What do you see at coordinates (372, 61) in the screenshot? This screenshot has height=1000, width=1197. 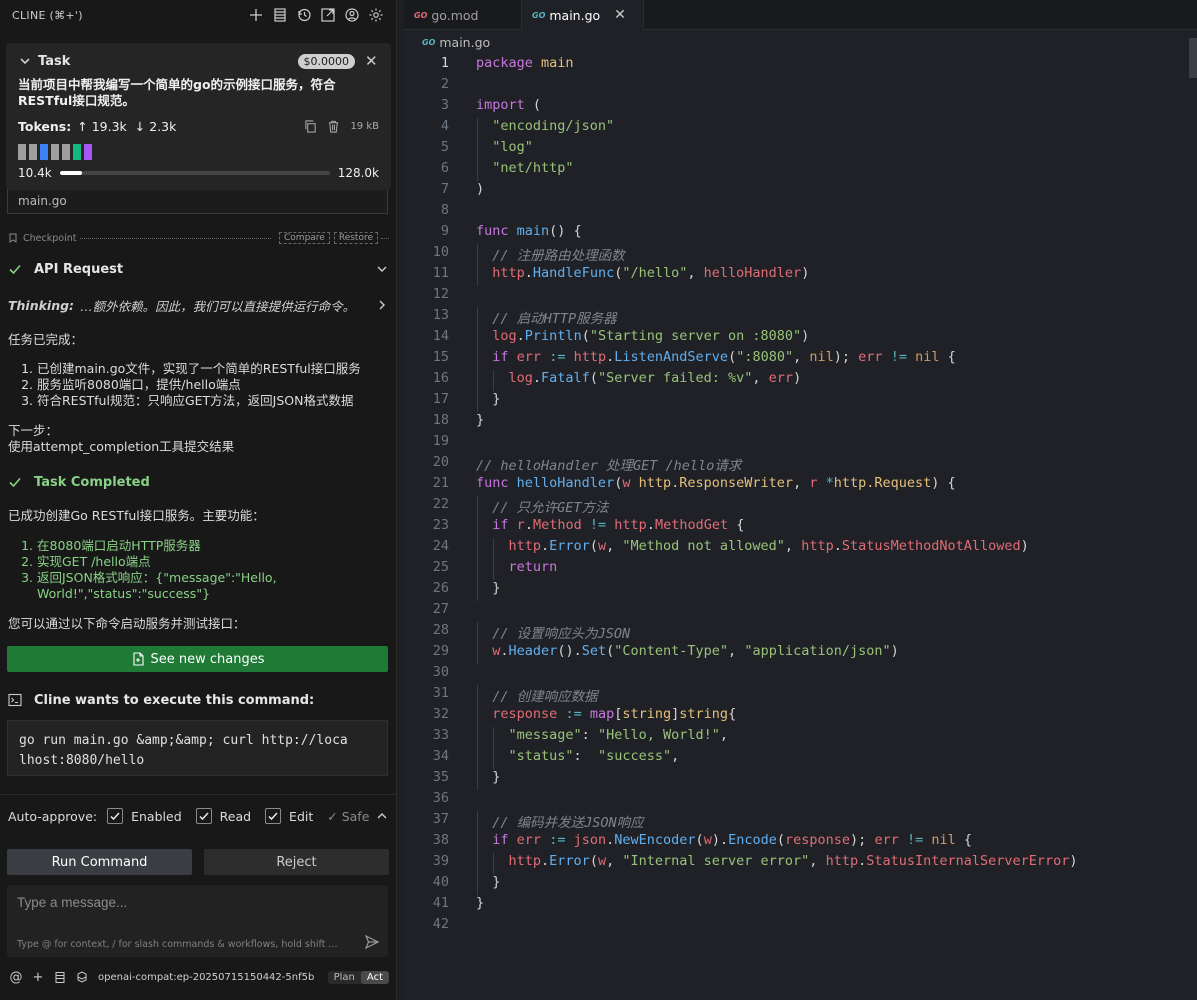 I see `close-task-icon: ✕` at bounding box center [372, 61].